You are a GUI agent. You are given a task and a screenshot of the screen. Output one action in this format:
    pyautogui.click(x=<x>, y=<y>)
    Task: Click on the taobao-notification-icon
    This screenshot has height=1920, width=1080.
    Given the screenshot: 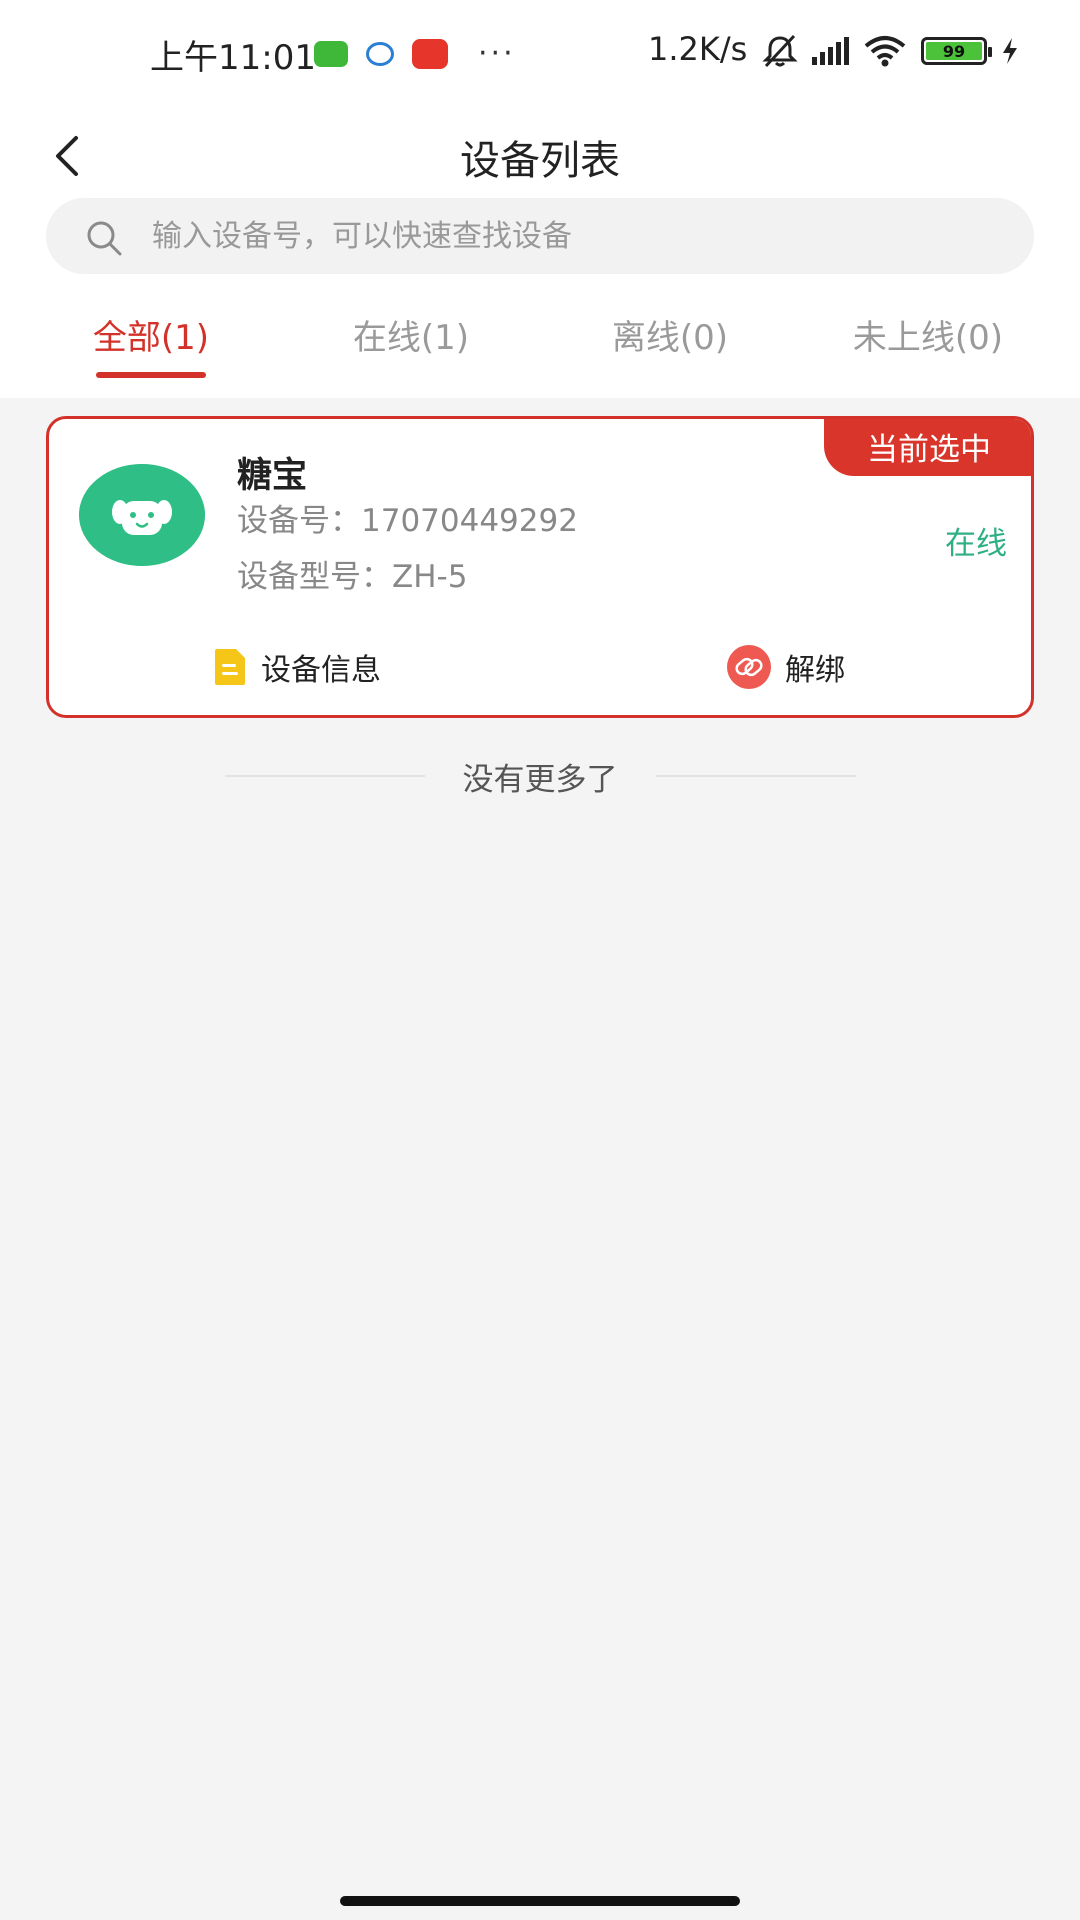 What is the action you would take?
    pyautogui.click(x=430, y=53)
    